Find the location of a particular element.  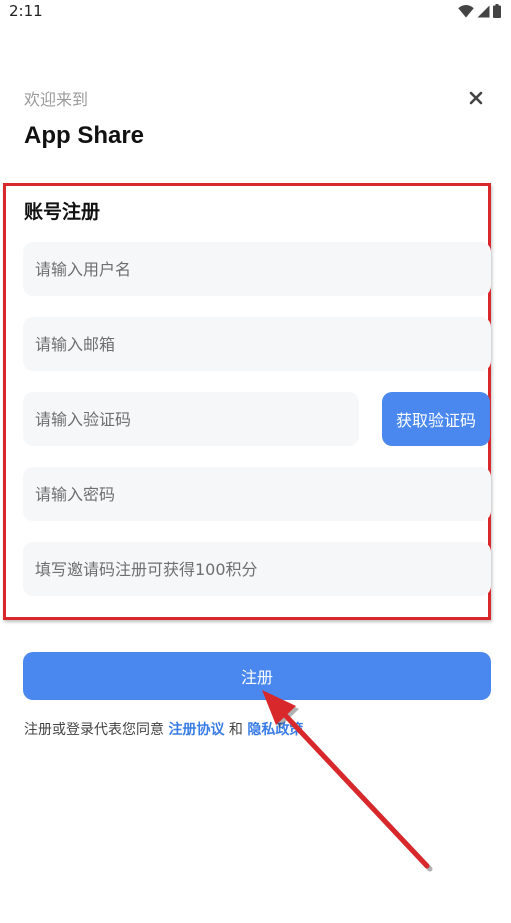

password-field is located at coordinates (257, 494).